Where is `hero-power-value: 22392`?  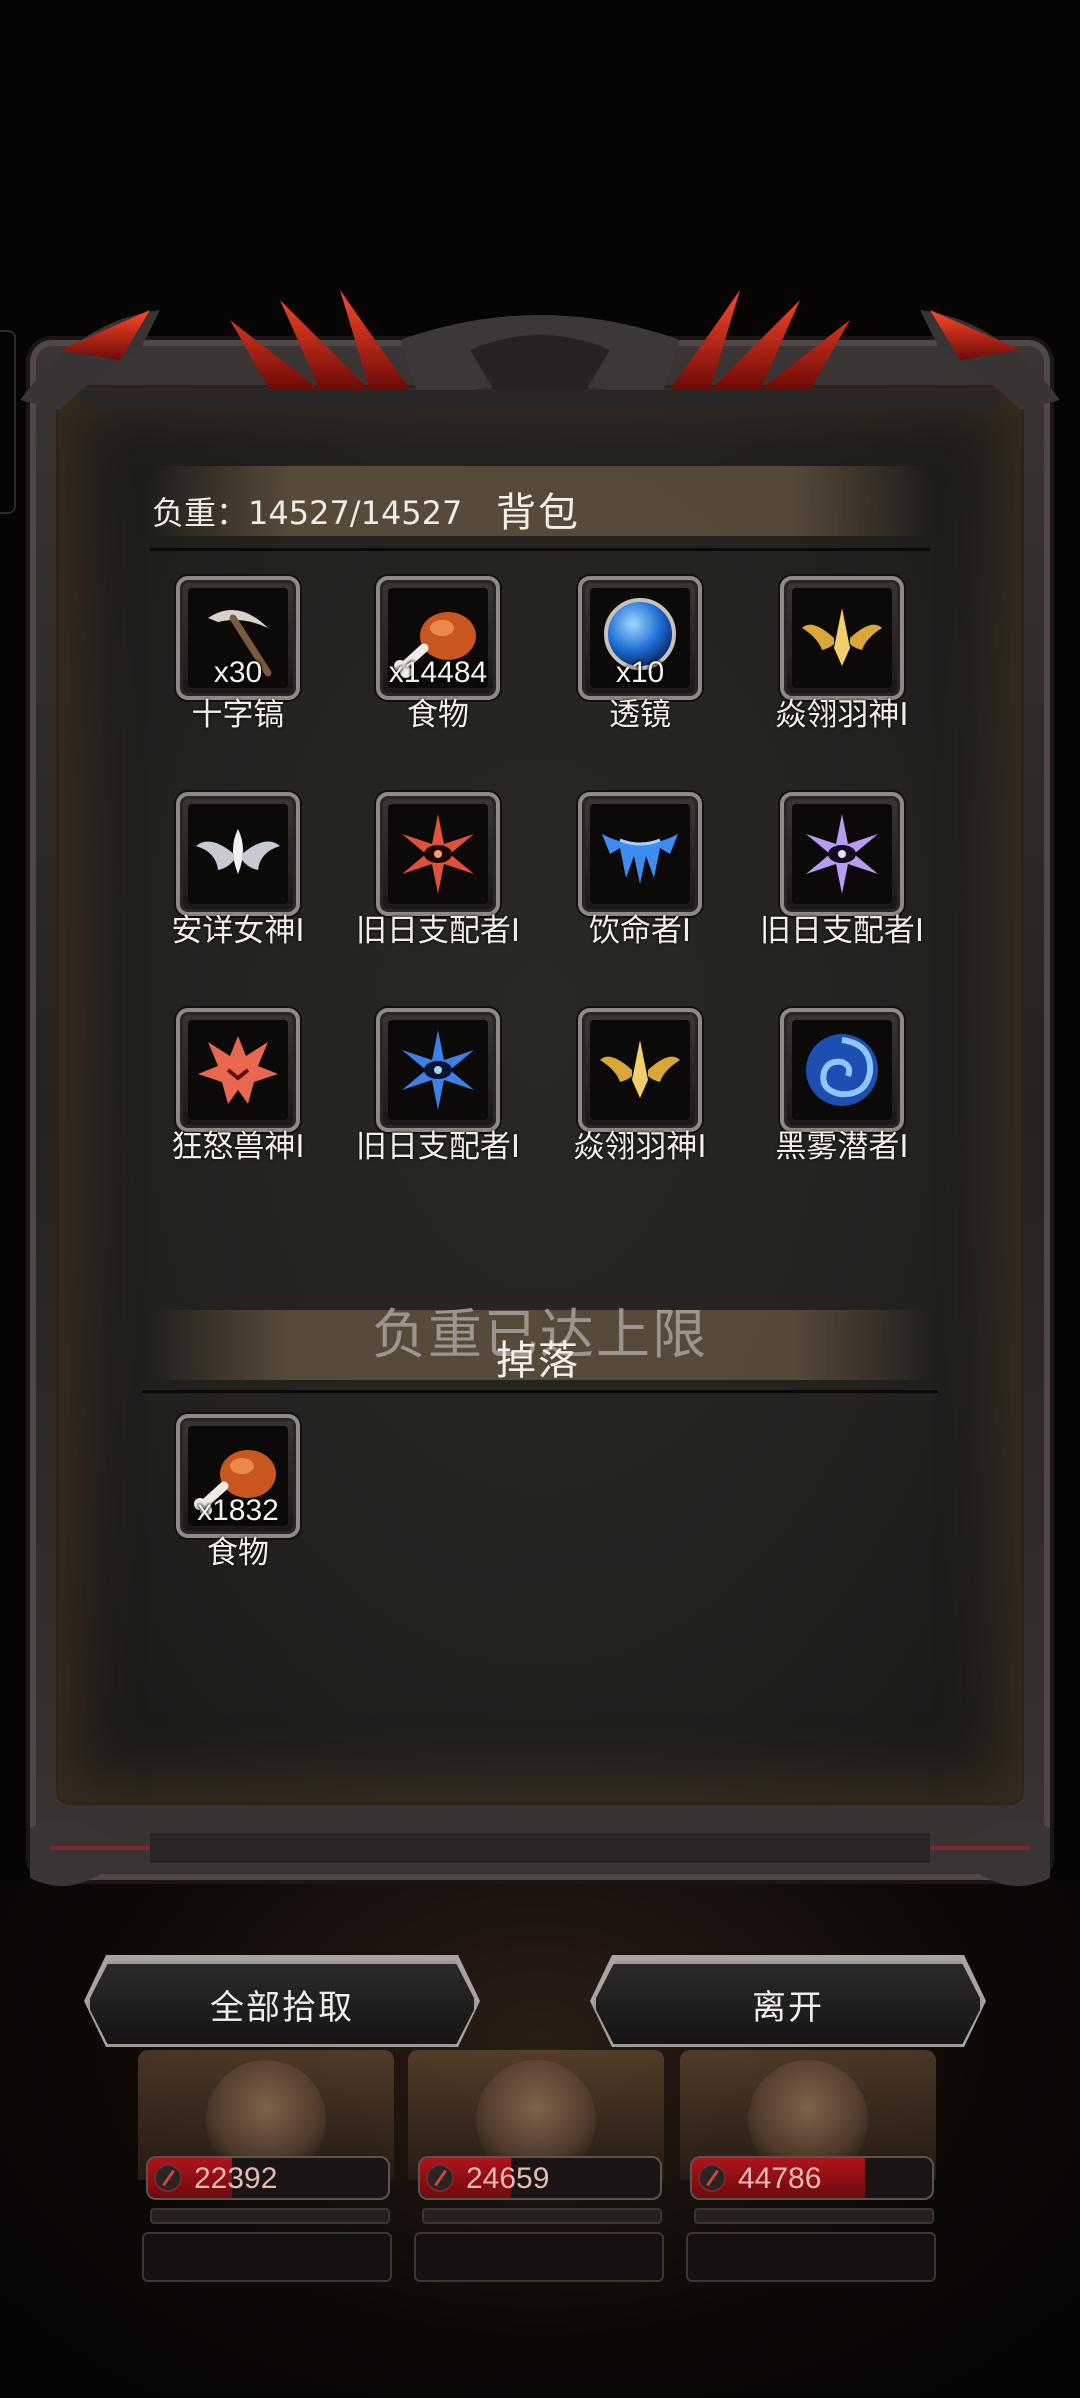
hero-power-value: 22392 is located at coordinates (236, 2178).